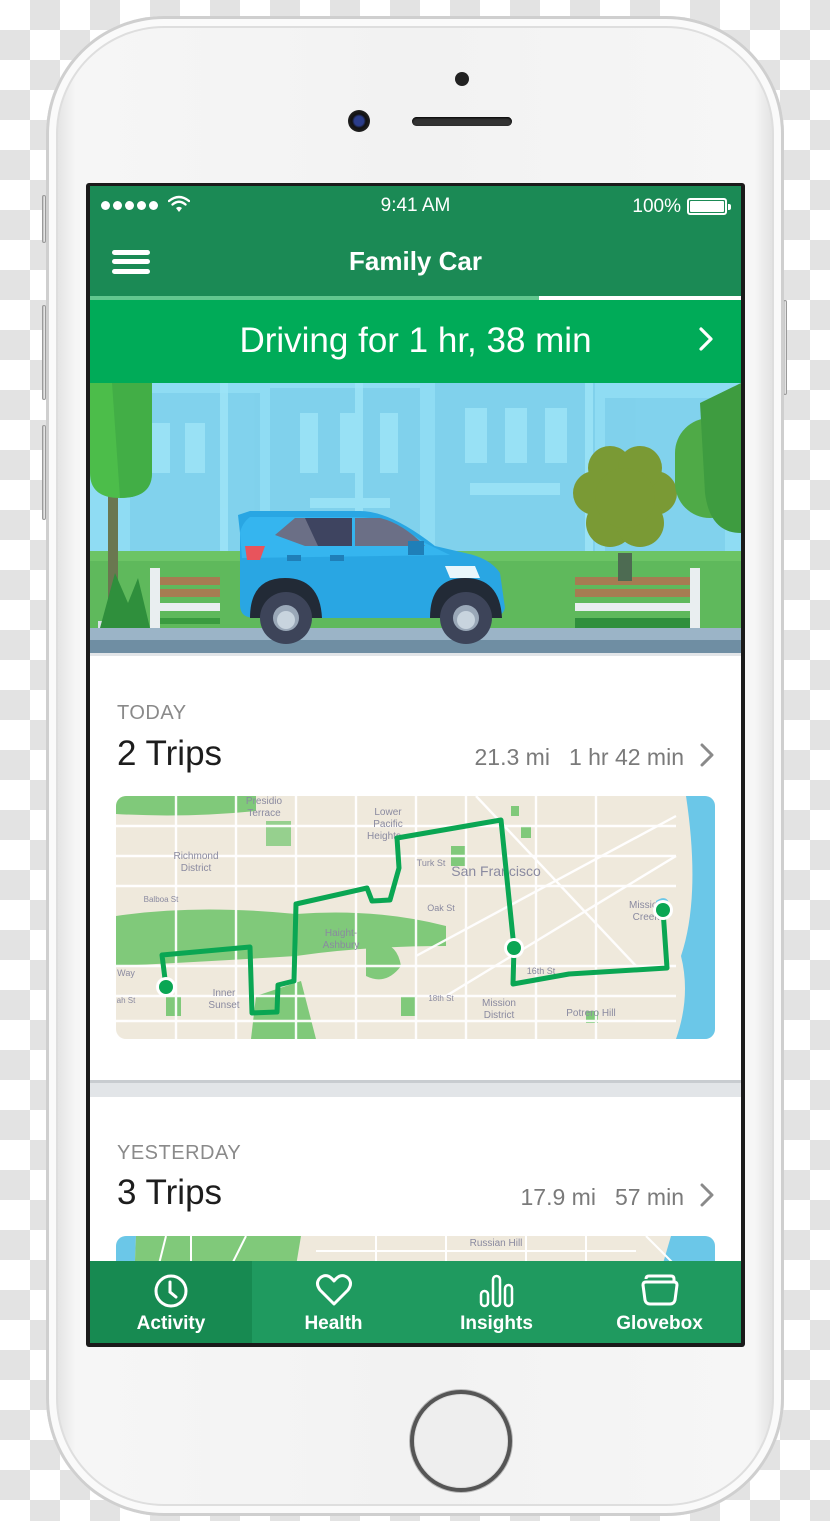 This screenshot has width=830, height=1521. What do you see at coordinates (709, 206) in the screenshot?
I see `battery-icon` at bounding box center [709, 206].